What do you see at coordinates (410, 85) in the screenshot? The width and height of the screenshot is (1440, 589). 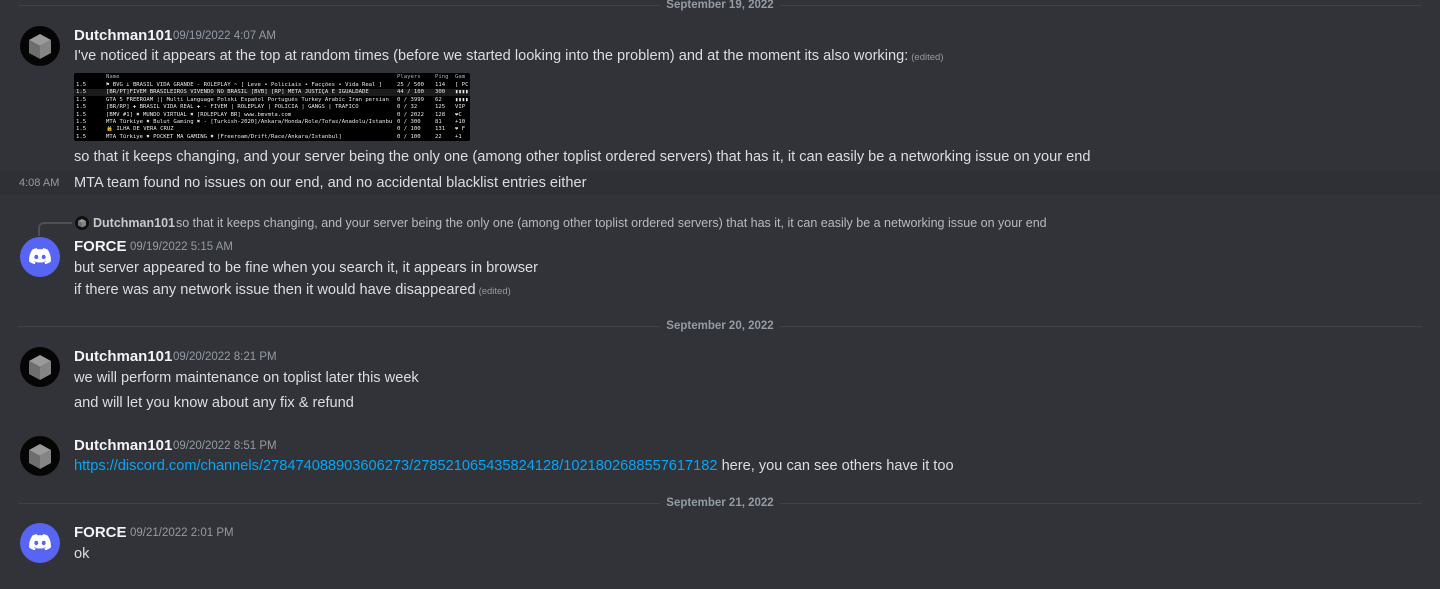 I see `embed-cell: 25 / 500` at bounding box center [410, 85].